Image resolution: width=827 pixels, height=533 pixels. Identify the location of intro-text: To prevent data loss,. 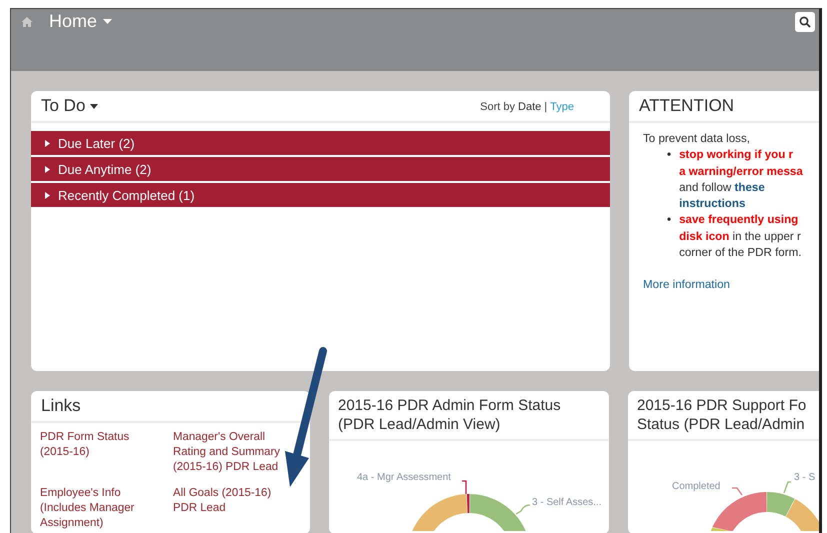
(697, 139).